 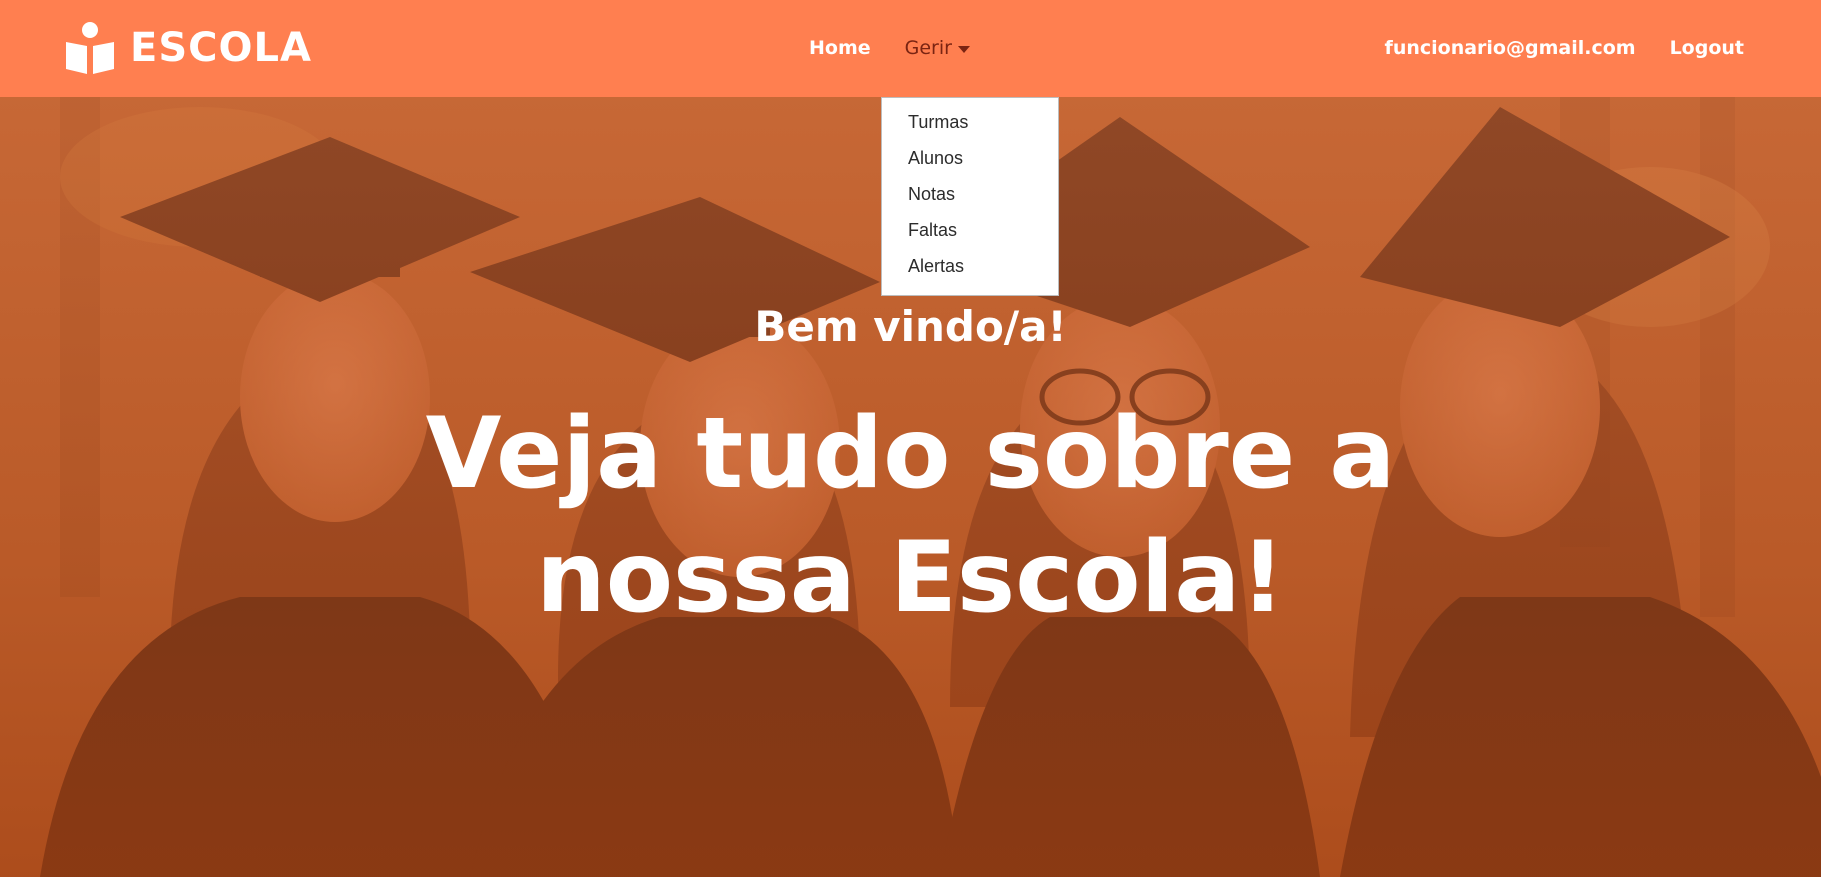 What do you see at coordinates (928, 48) in the screenshot?
I see `nav-gerir-label: Gerir` at bounding box center [928, 48].